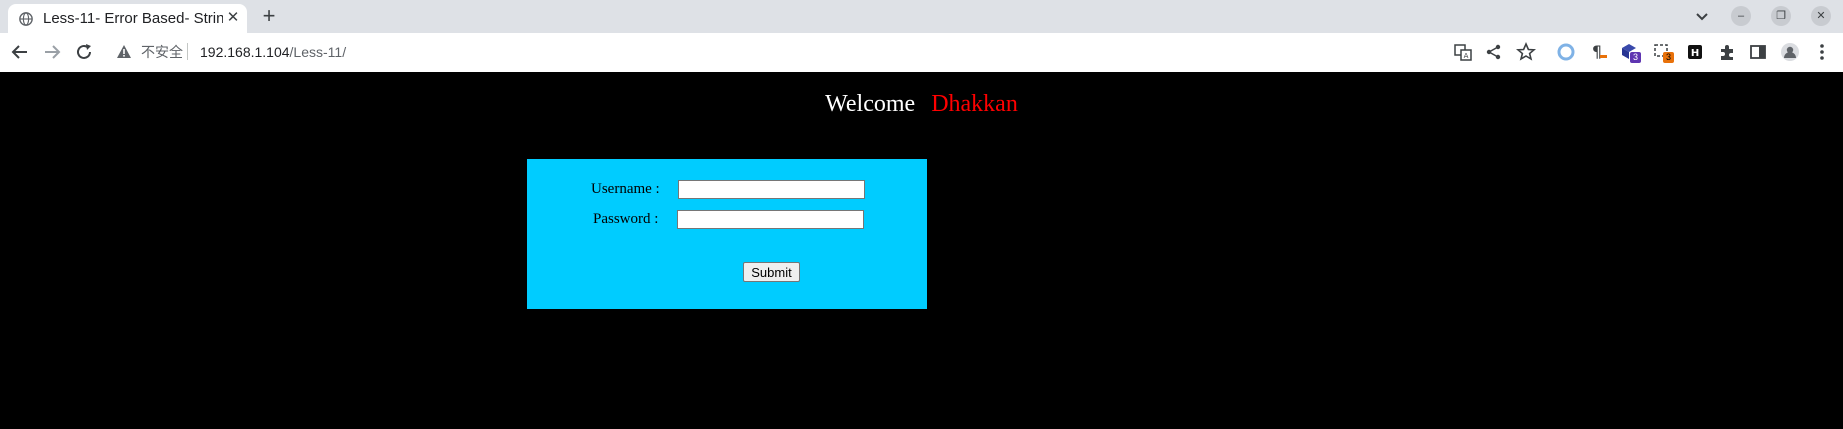 Image resolution: width=1843 pixels, height=429 pixels. What do you see at coordinates (26, 19) in the screenshot?
I see `globe-icon` at bounding box center [26, 19].